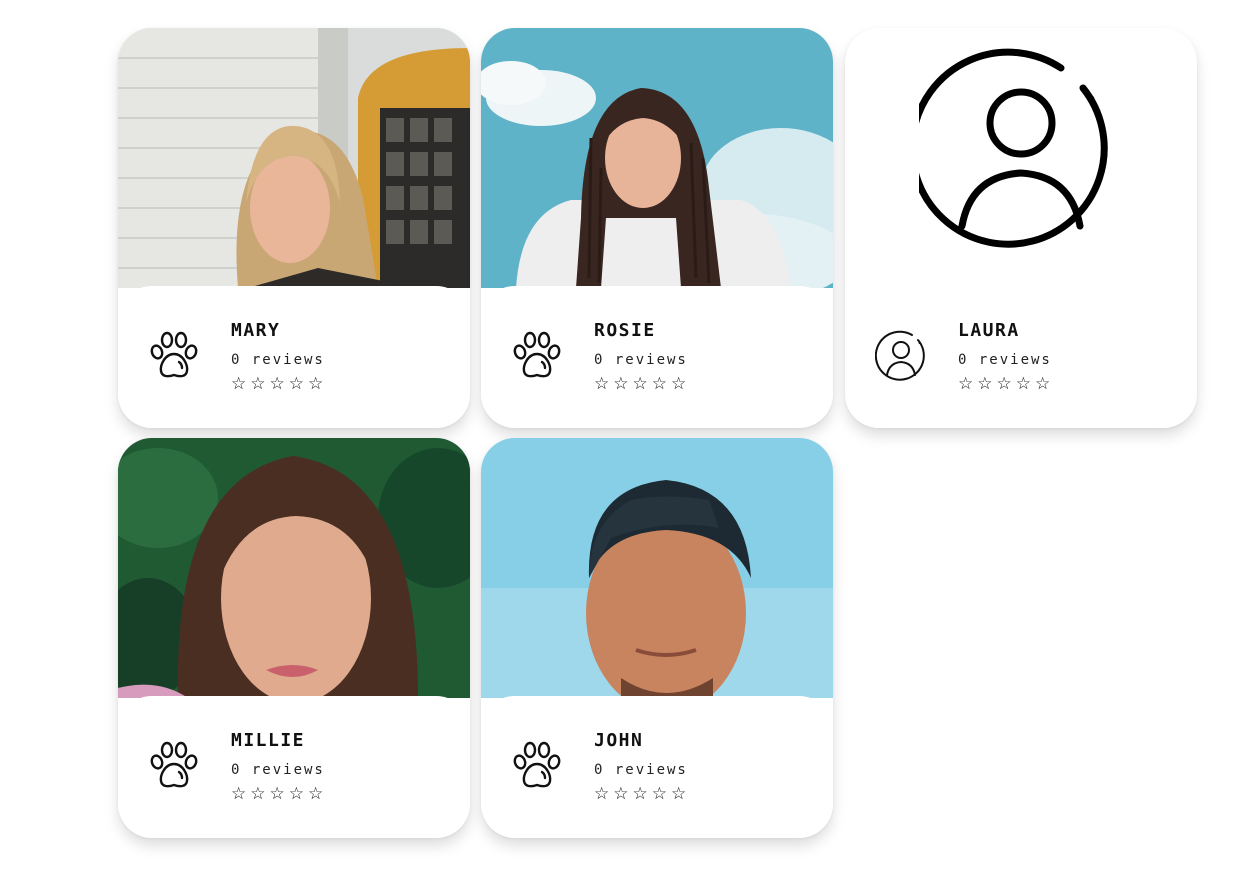 Image resolution: width=1246 pixels, height=879 pixels. I want to click on profile-card-millie: MILLIE 0 reviews ☆☆☆☆☆, so click(294, 638).